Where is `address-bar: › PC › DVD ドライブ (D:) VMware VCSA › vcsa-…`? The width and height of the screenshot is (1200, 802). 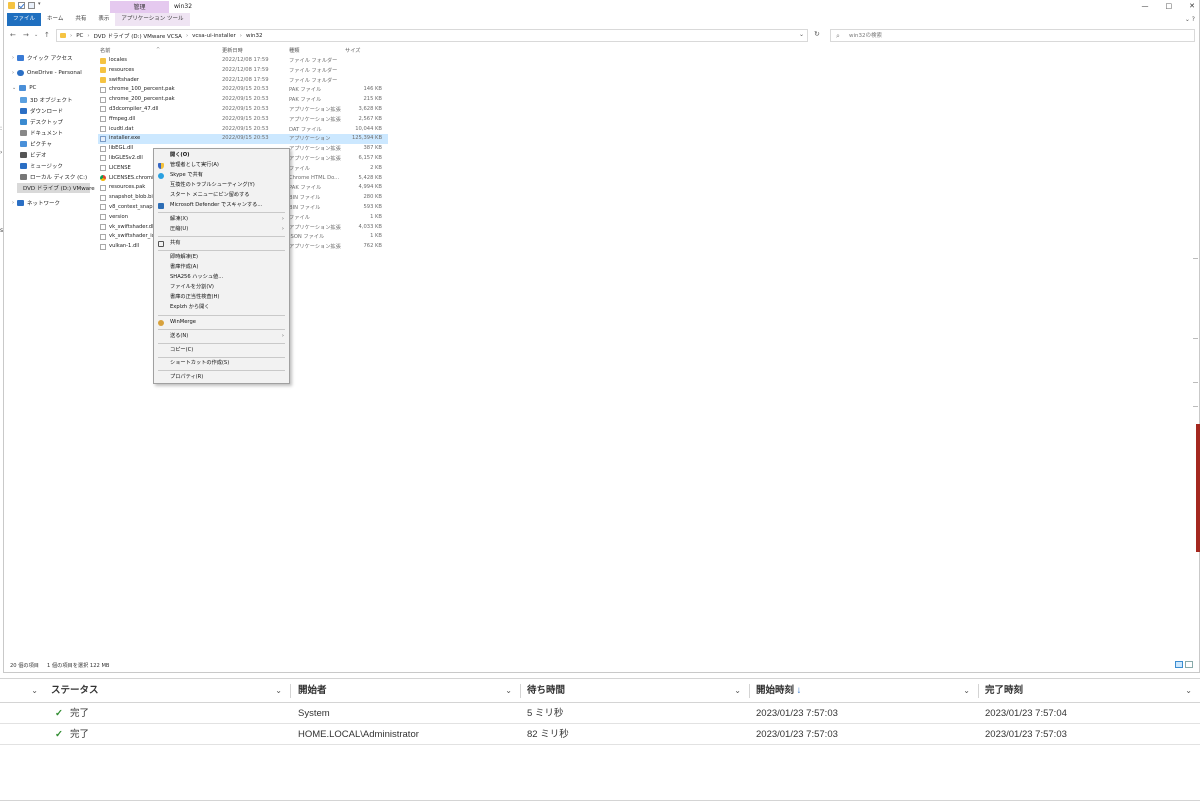 address-bar: › PC › DVD ドライブ (D:) VMware VCSA › vcsa-… is located at coordinates (432, 35).